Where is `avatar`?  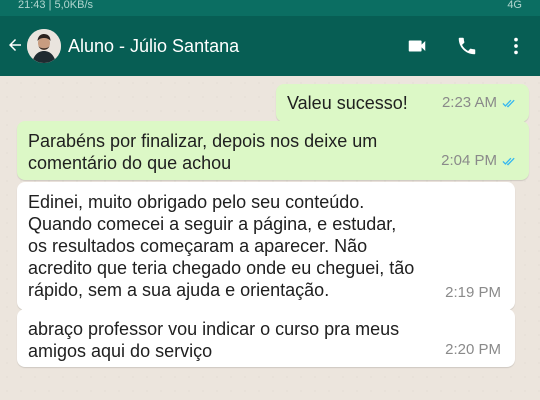 avatar is located at coordinates (44, 46).